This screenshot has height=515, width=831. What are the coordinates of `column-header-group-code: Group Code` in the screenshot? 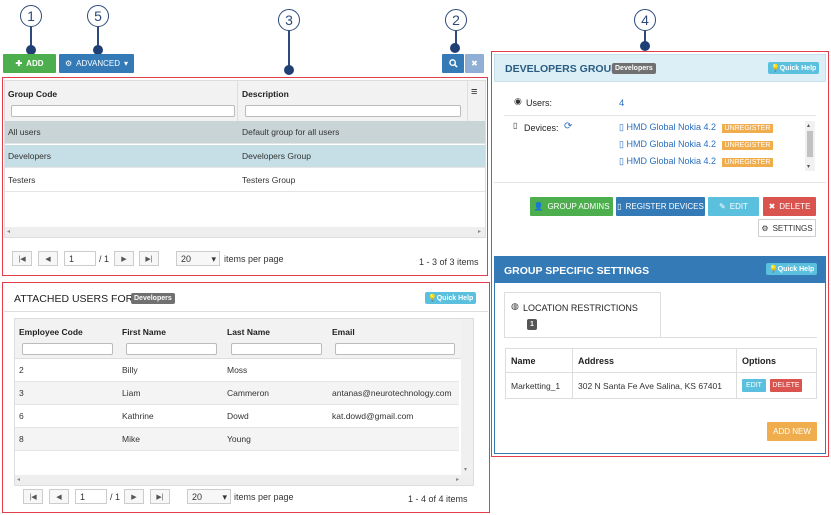 It's located at (32, 94).